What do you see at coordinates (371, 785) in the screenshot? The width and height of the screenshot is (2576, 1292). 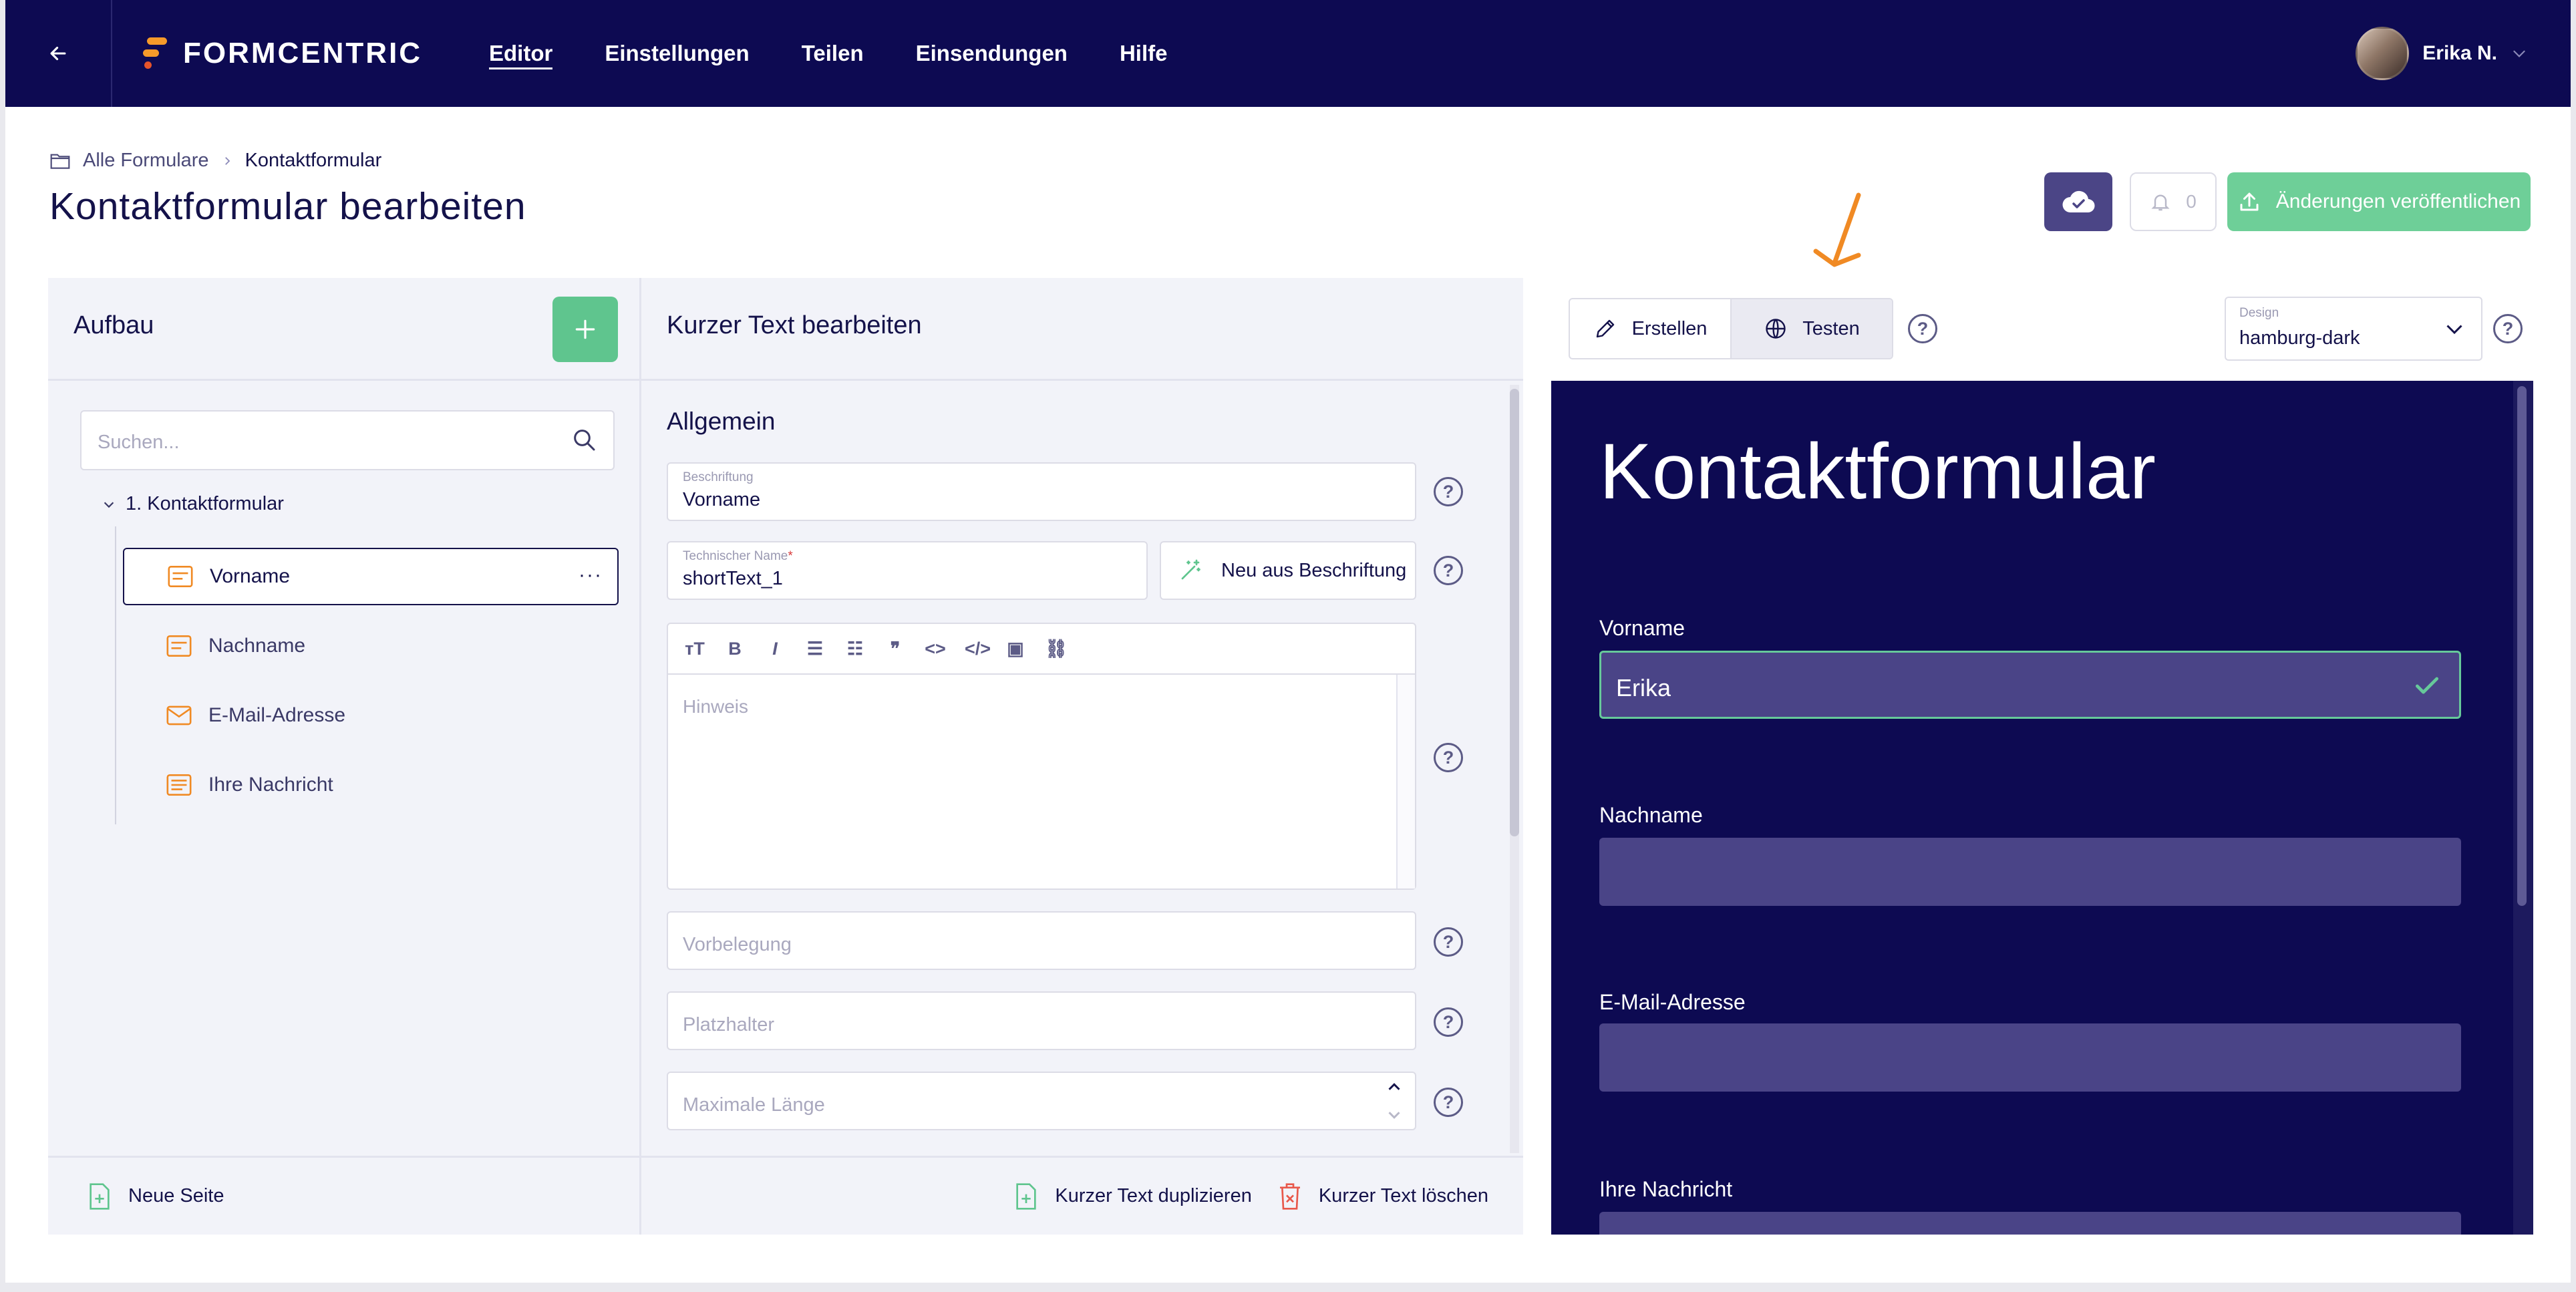 I see `tree-item-nachricht: Ihre Nachricht` at bounding box center [371, 785].